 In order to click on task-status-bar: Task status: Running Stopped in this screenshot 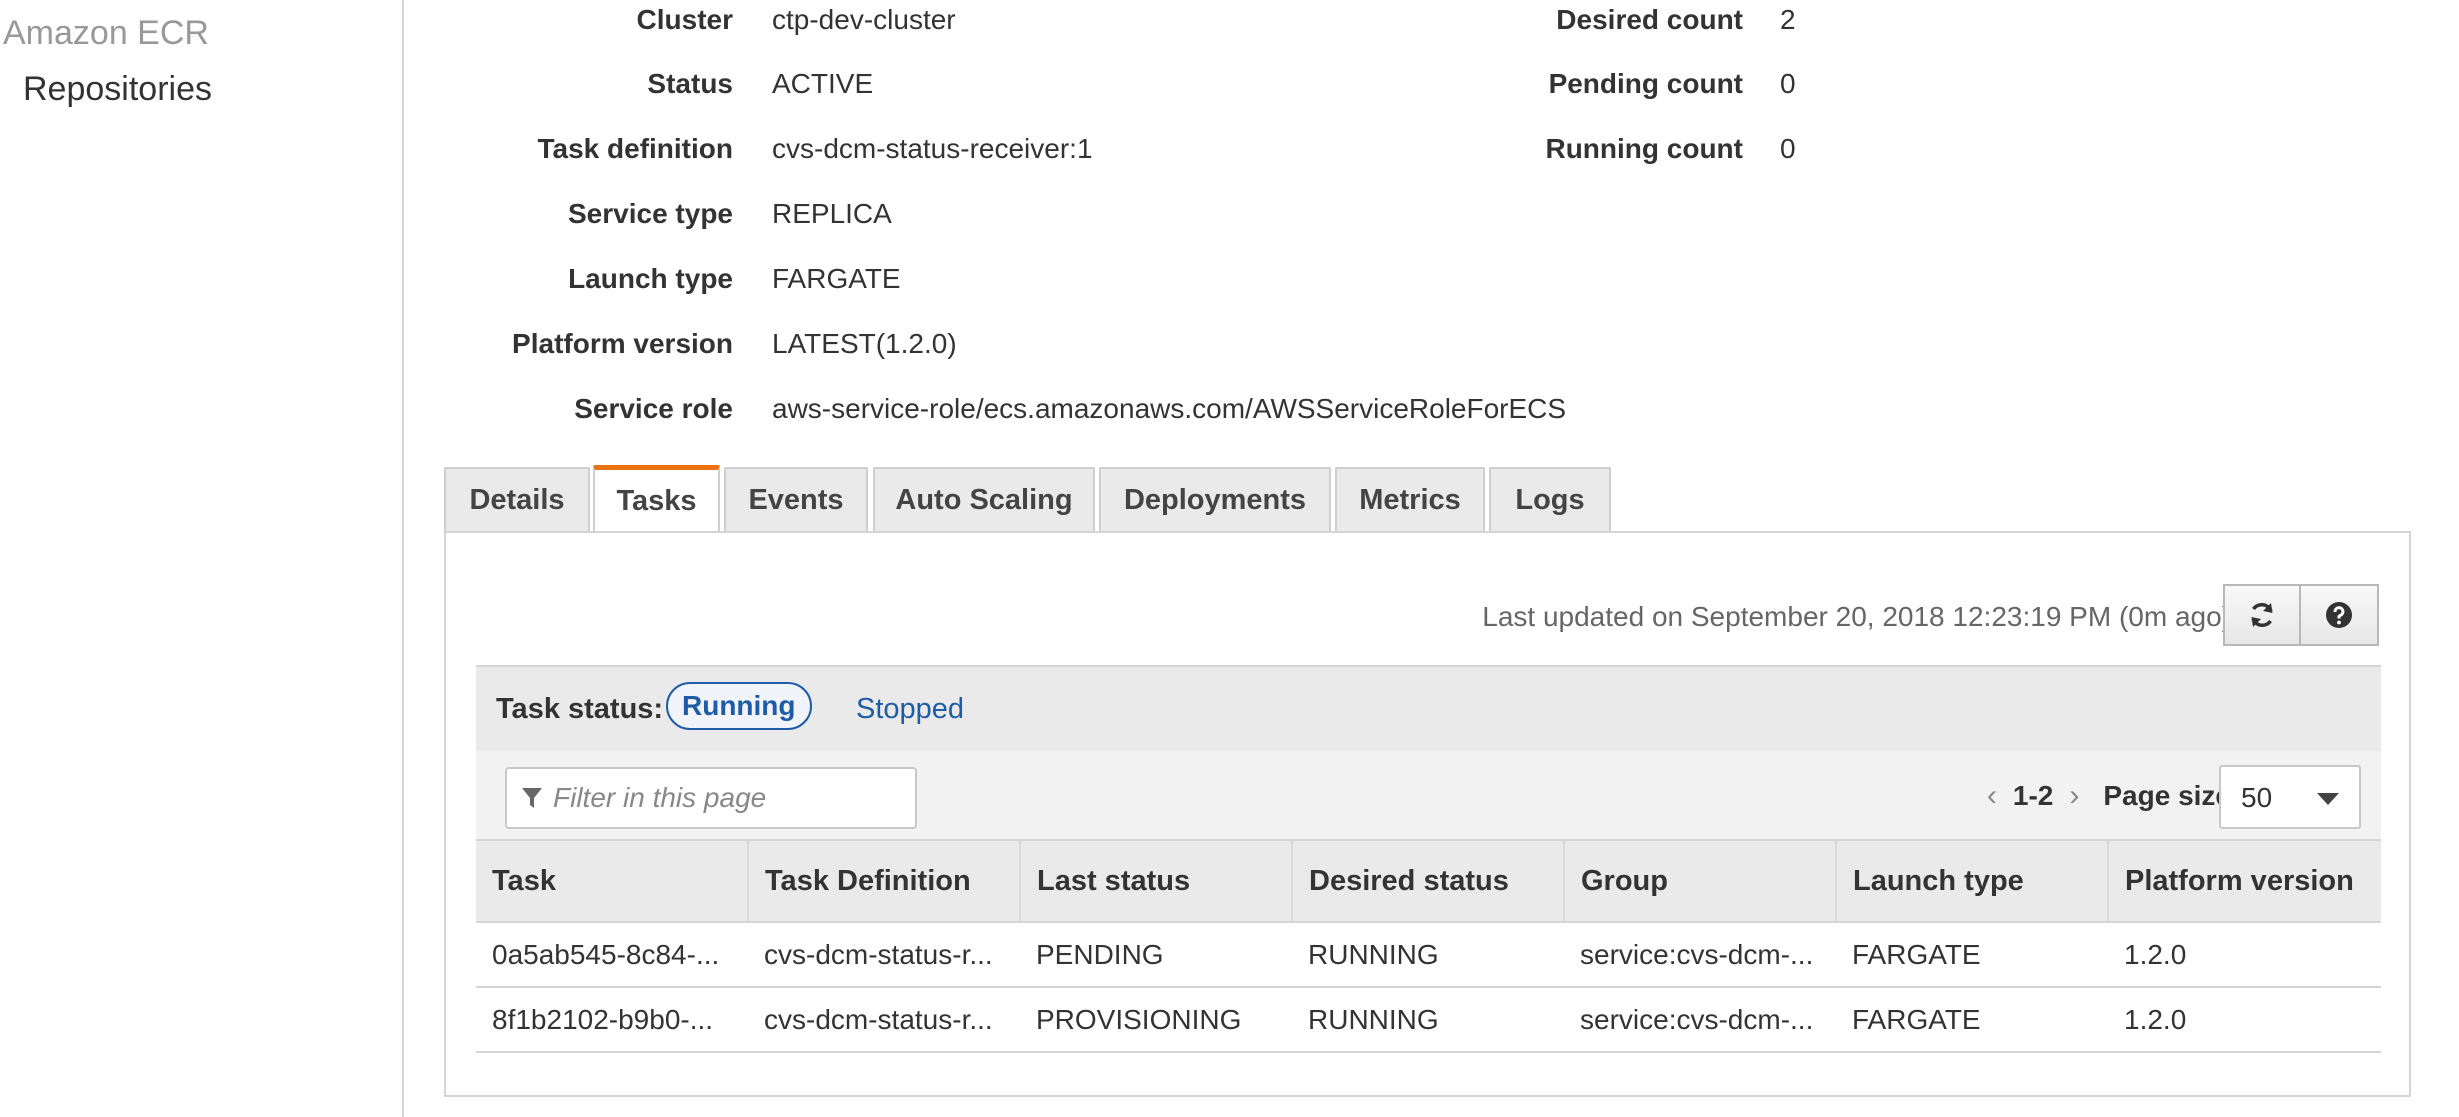, I will do `click(1428, 709)`.